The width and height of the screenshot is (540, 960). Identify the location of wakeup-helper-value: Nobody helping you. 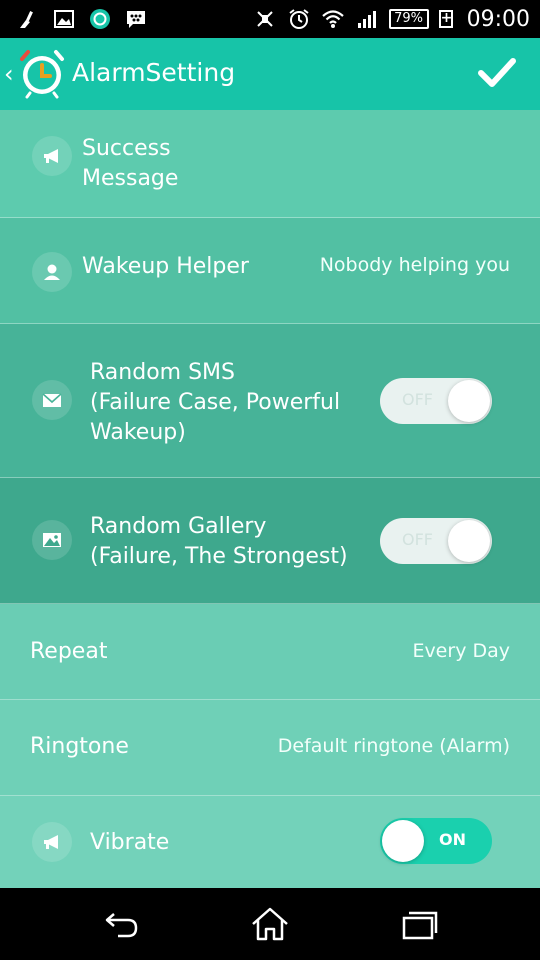
(414, 265).